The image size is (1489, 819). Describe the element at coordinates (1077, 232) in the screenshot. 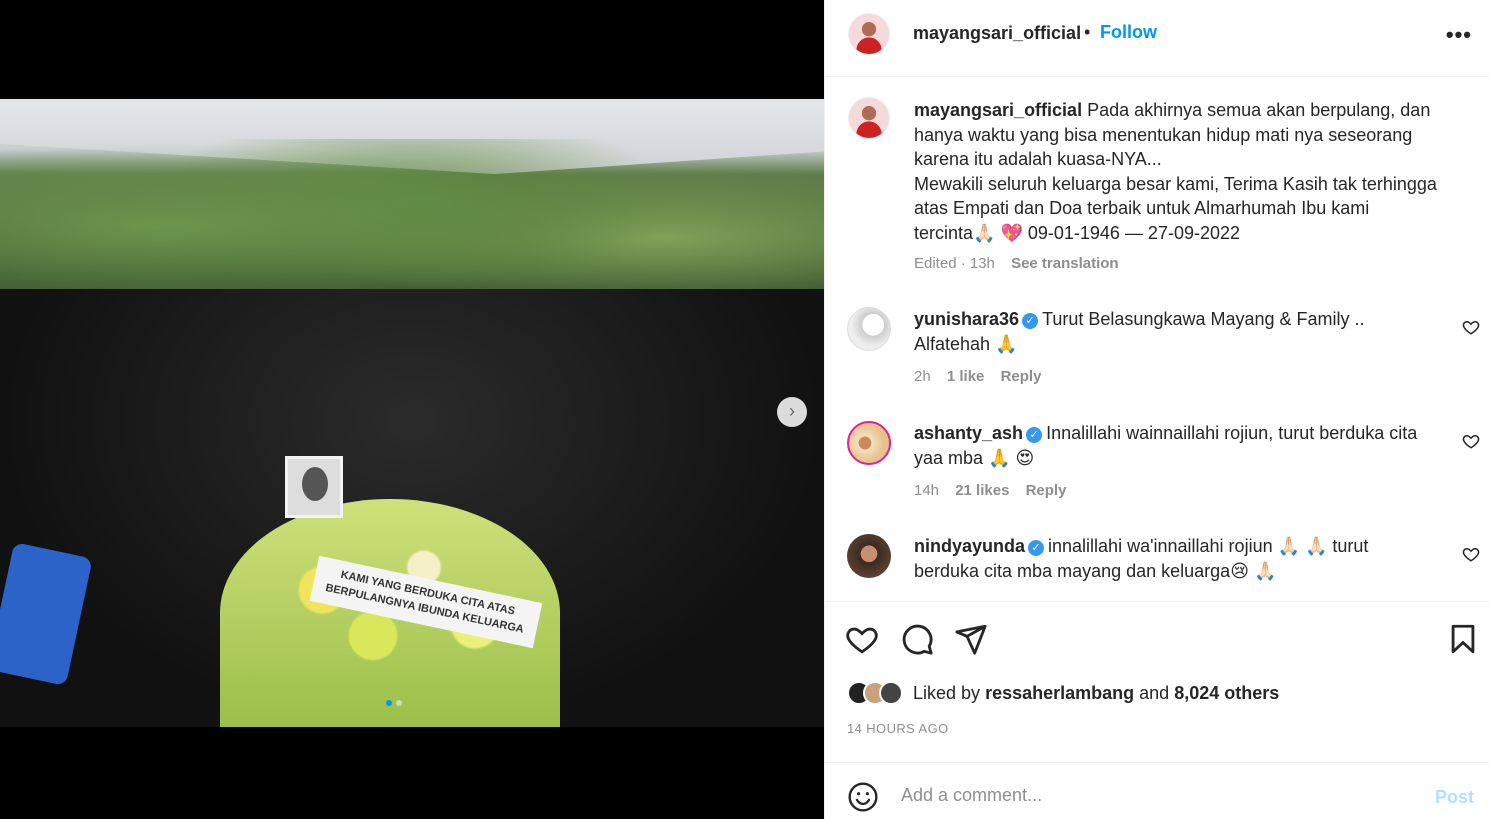

I see `caption-line-6: tercinta🙏🏻 💖 09-01-1946 — 27-09-2022` at that location.